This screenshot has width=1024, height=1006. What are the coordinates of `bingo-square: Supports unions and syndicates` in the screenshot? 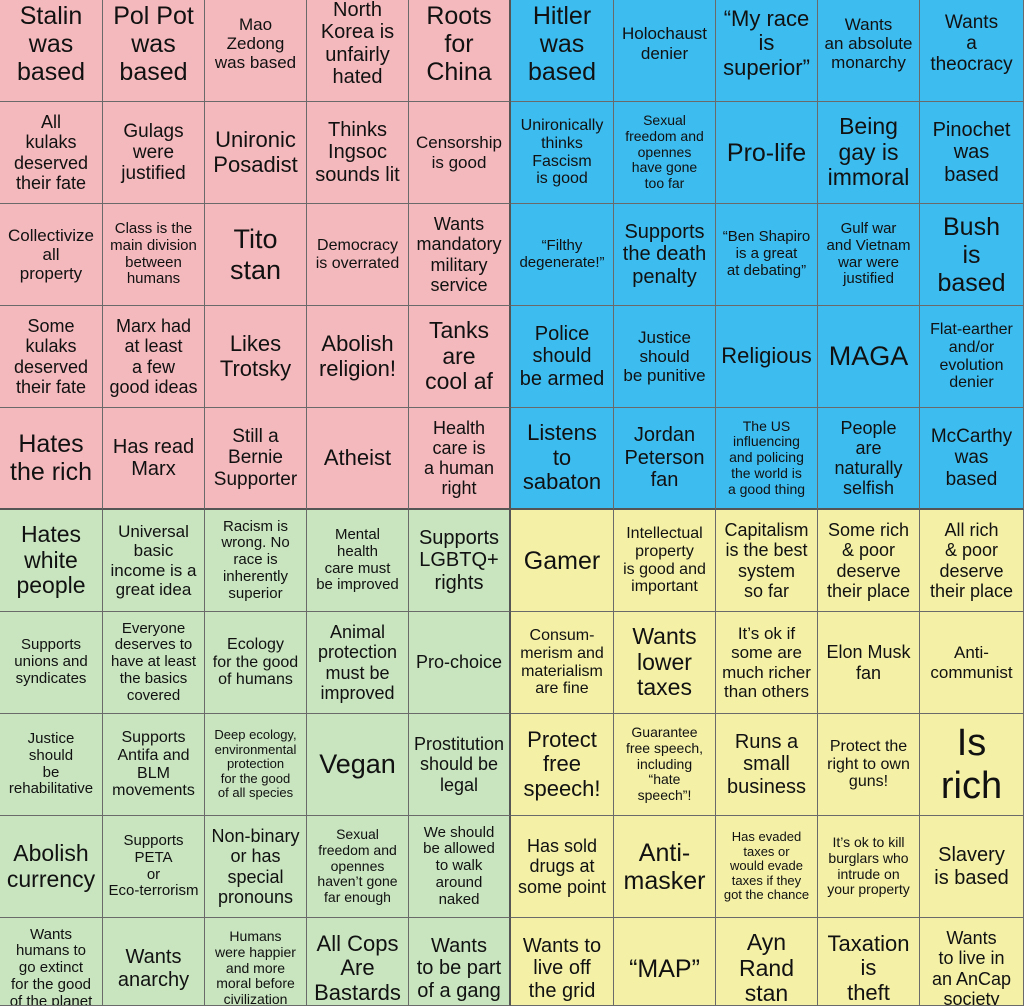 It's located at (51, 663).